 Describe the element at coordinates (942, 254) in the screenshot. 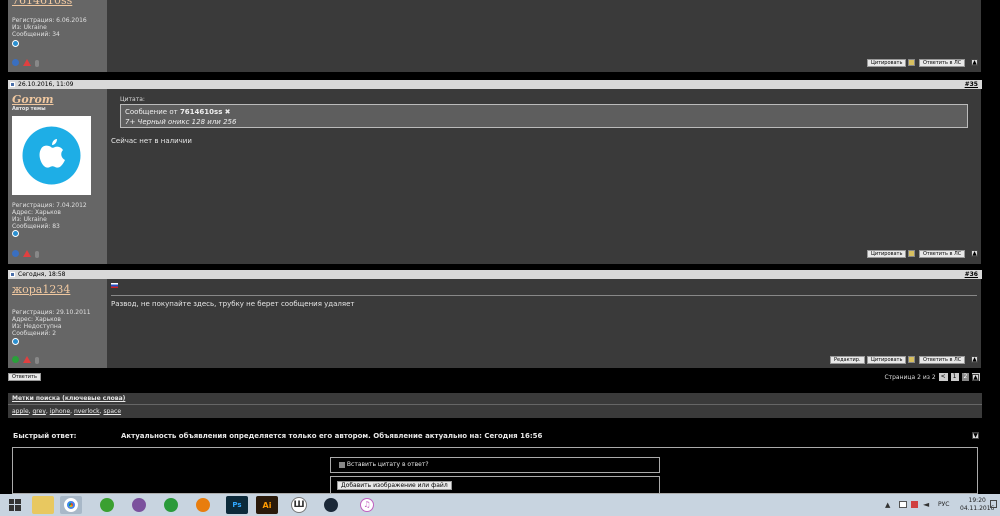

I see `post2-reply-pm-button: Ответить в ЛС` at that location.